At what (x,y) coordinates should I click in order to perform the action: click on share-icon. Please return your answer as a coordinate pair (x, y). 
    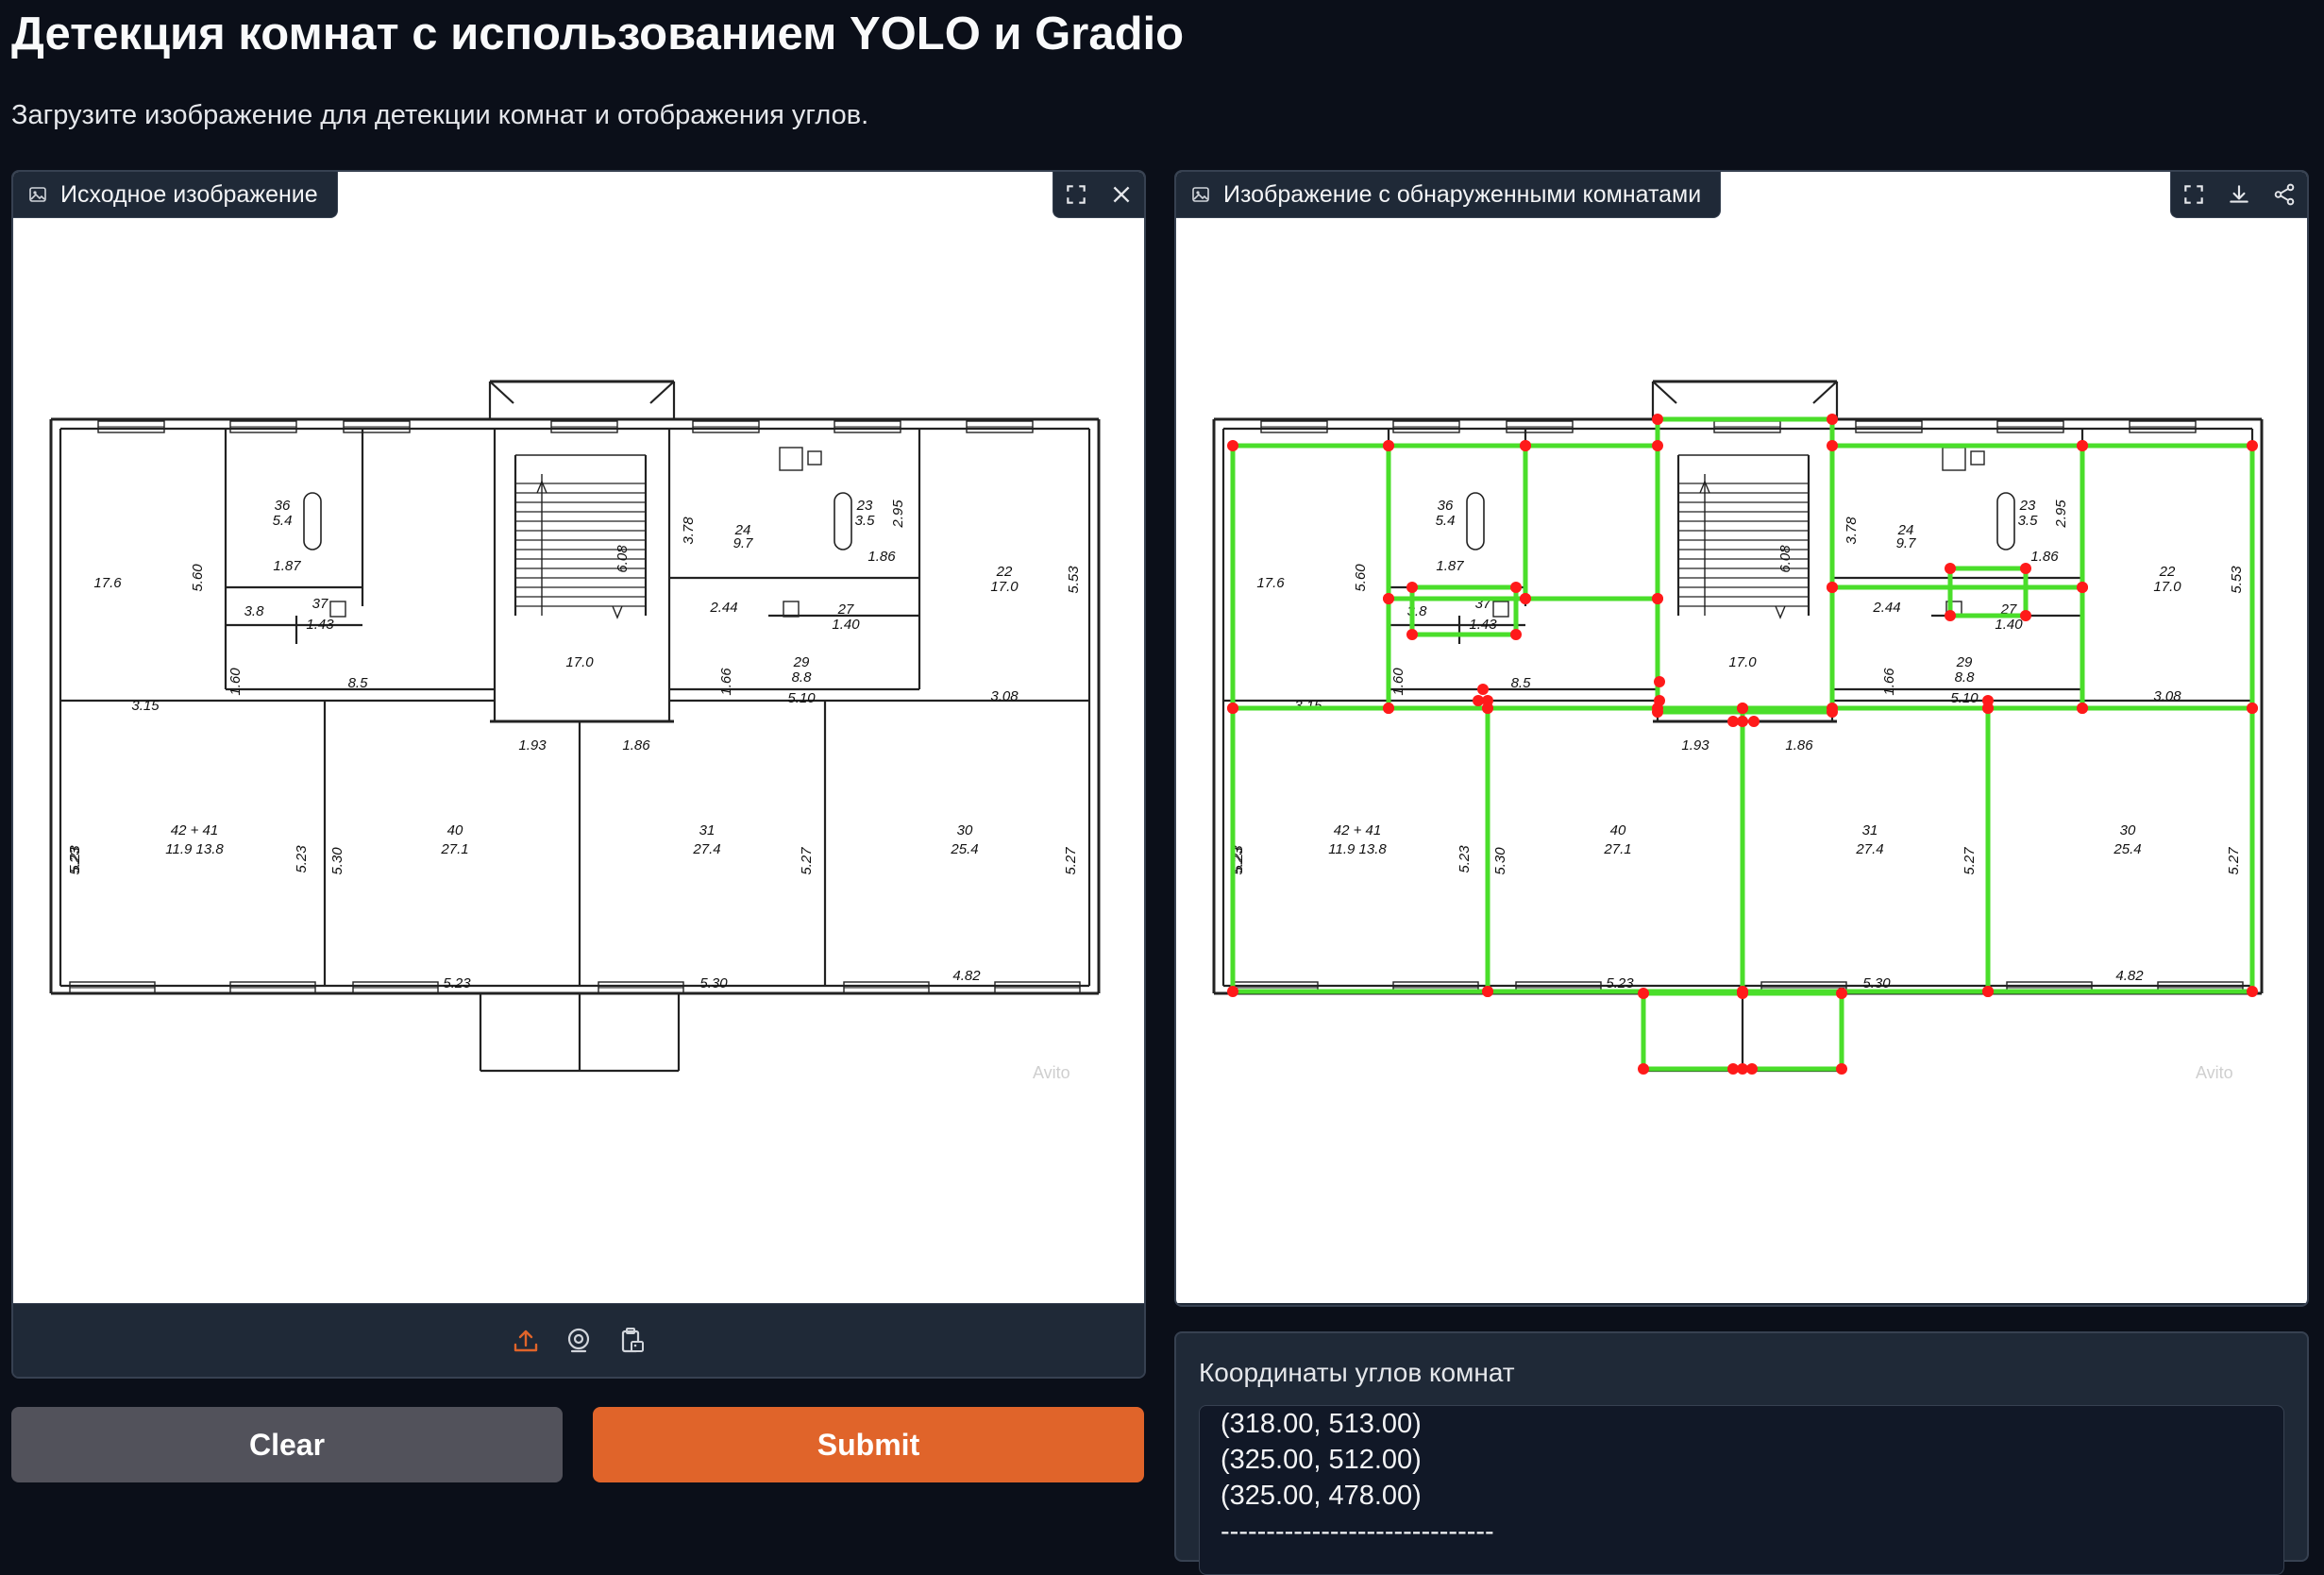
    Looking at the image, I should click on (2284, 194).